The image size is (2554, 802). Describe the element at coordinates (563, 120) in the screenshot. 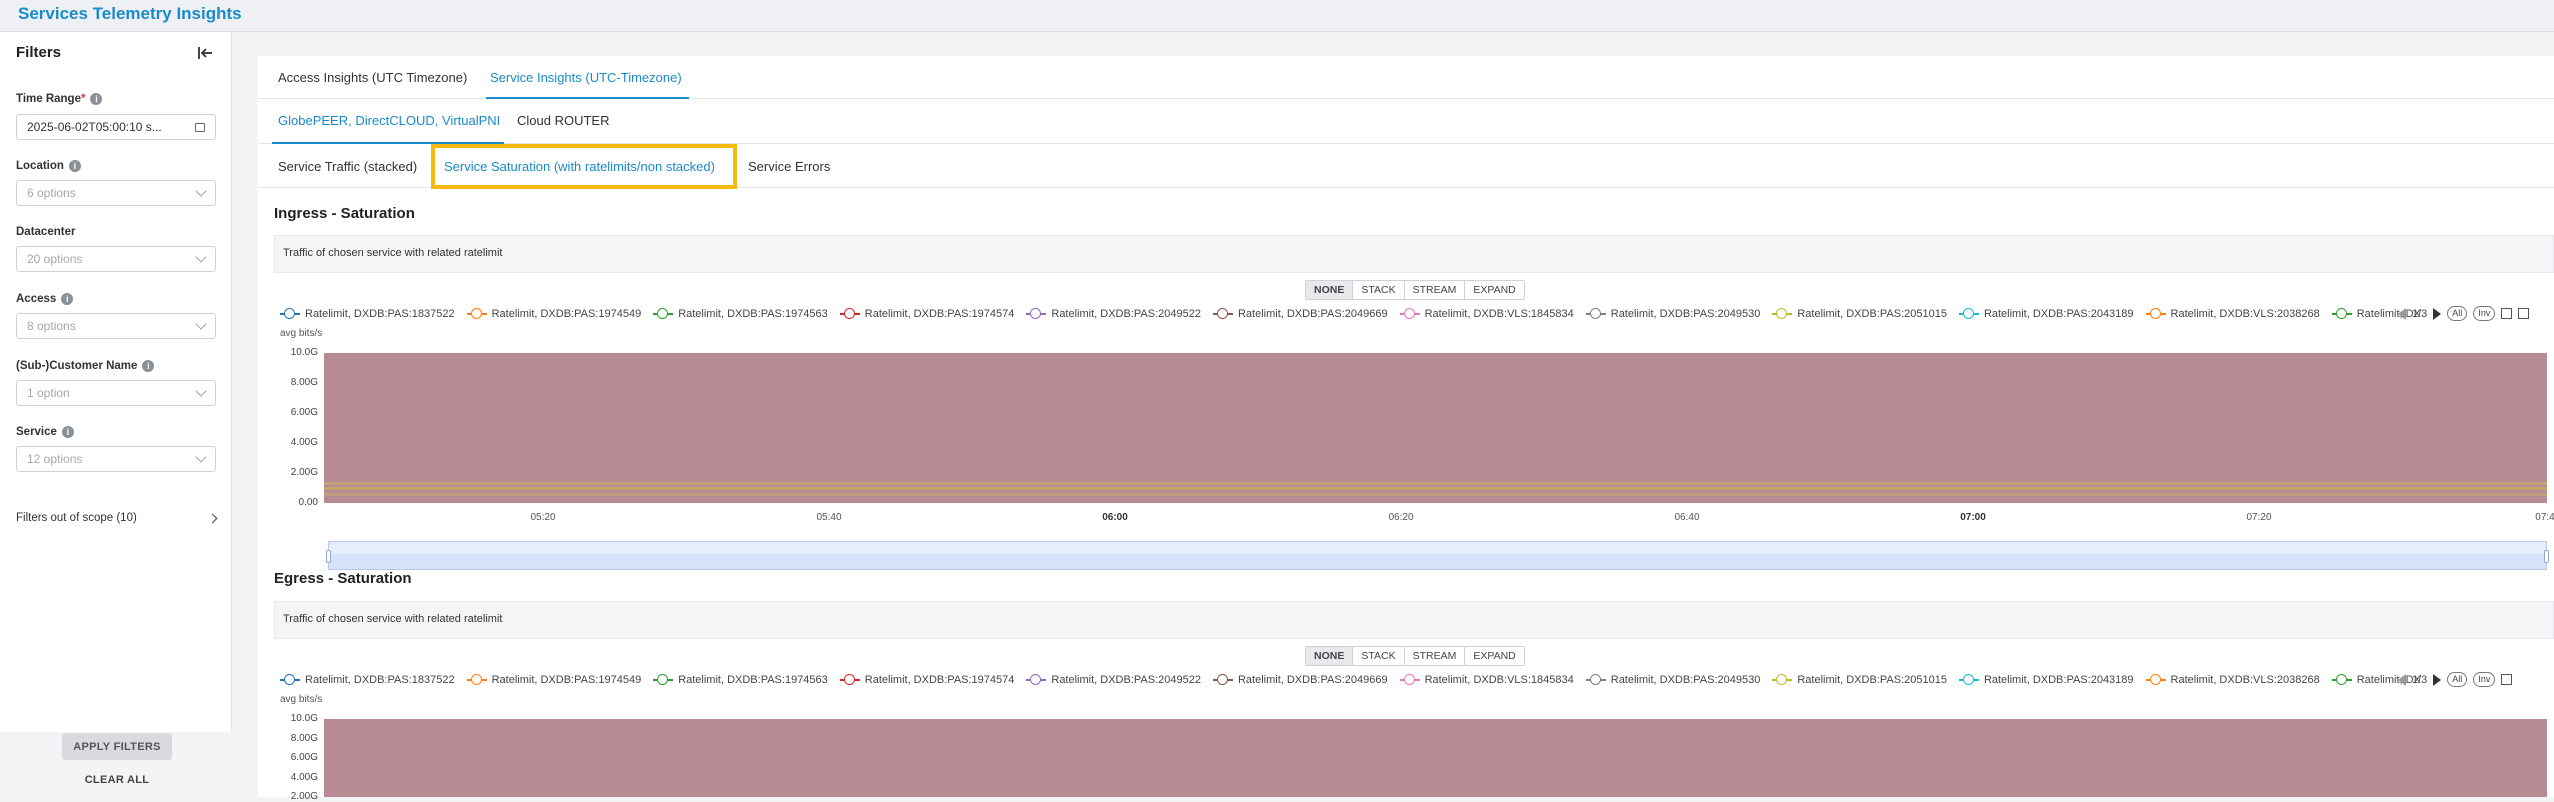

I see `tab-cloud-router: Cloud ROUTER` at that location.